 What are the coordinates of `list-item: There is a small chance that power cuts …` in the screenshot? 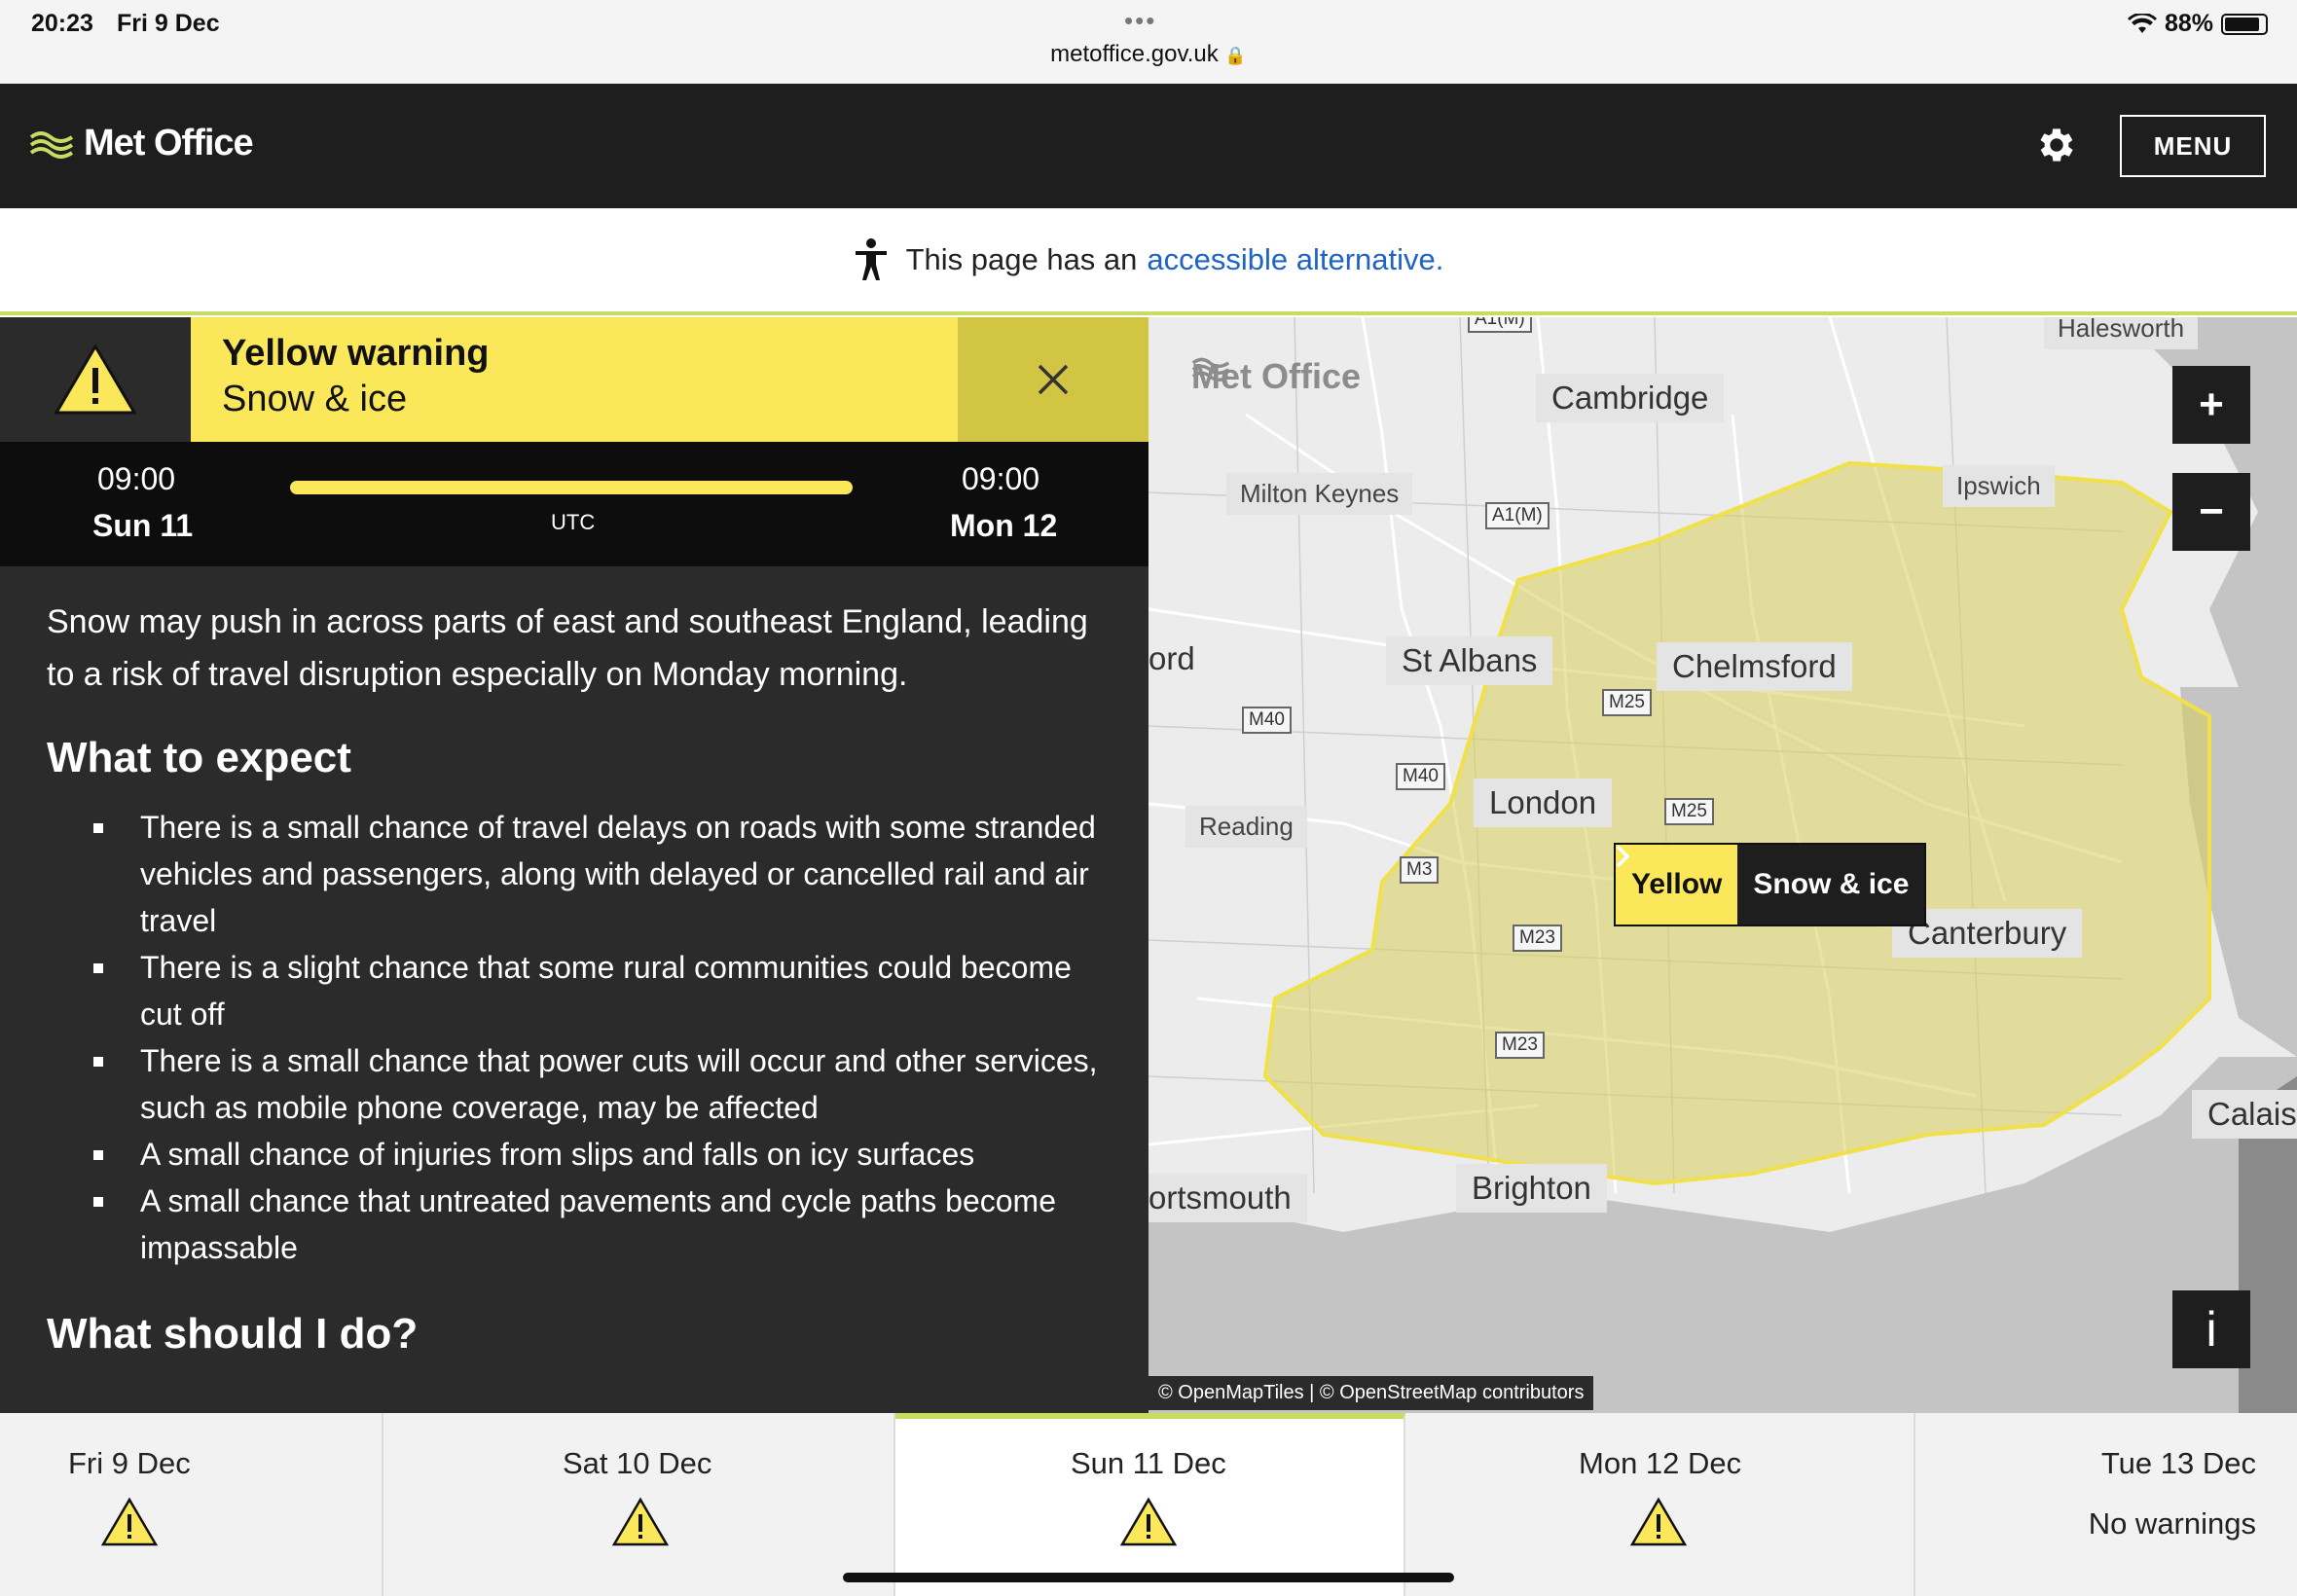 It's located at (605, 1084).